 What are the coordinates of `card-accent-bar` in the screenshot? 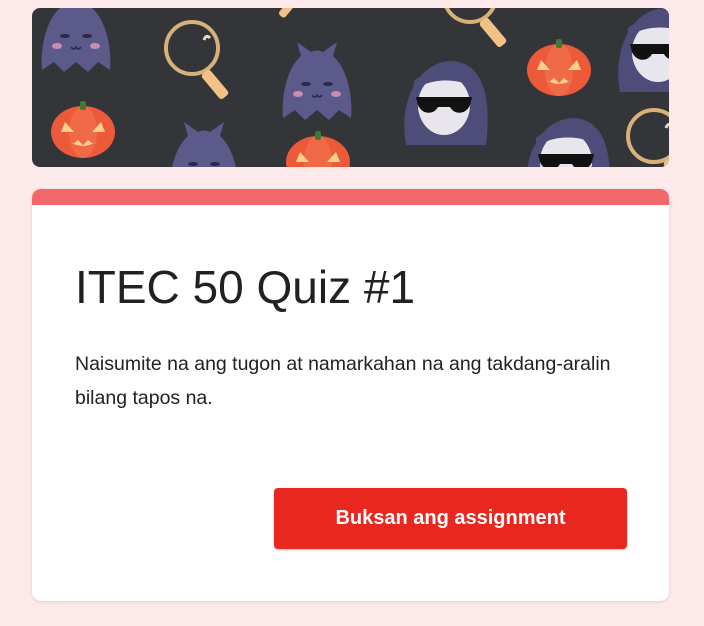 It's located at (350, 197).